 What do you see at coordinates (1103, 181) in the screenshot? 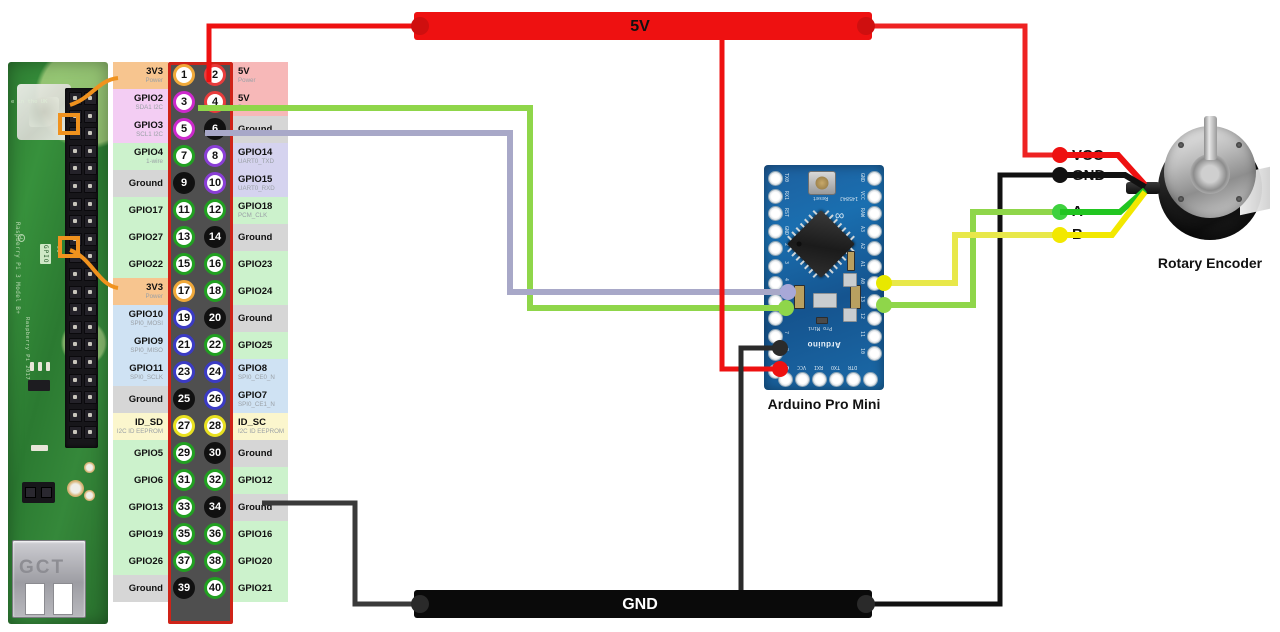
I see `pigtail-gnd` at bounding box center [1103, 181].